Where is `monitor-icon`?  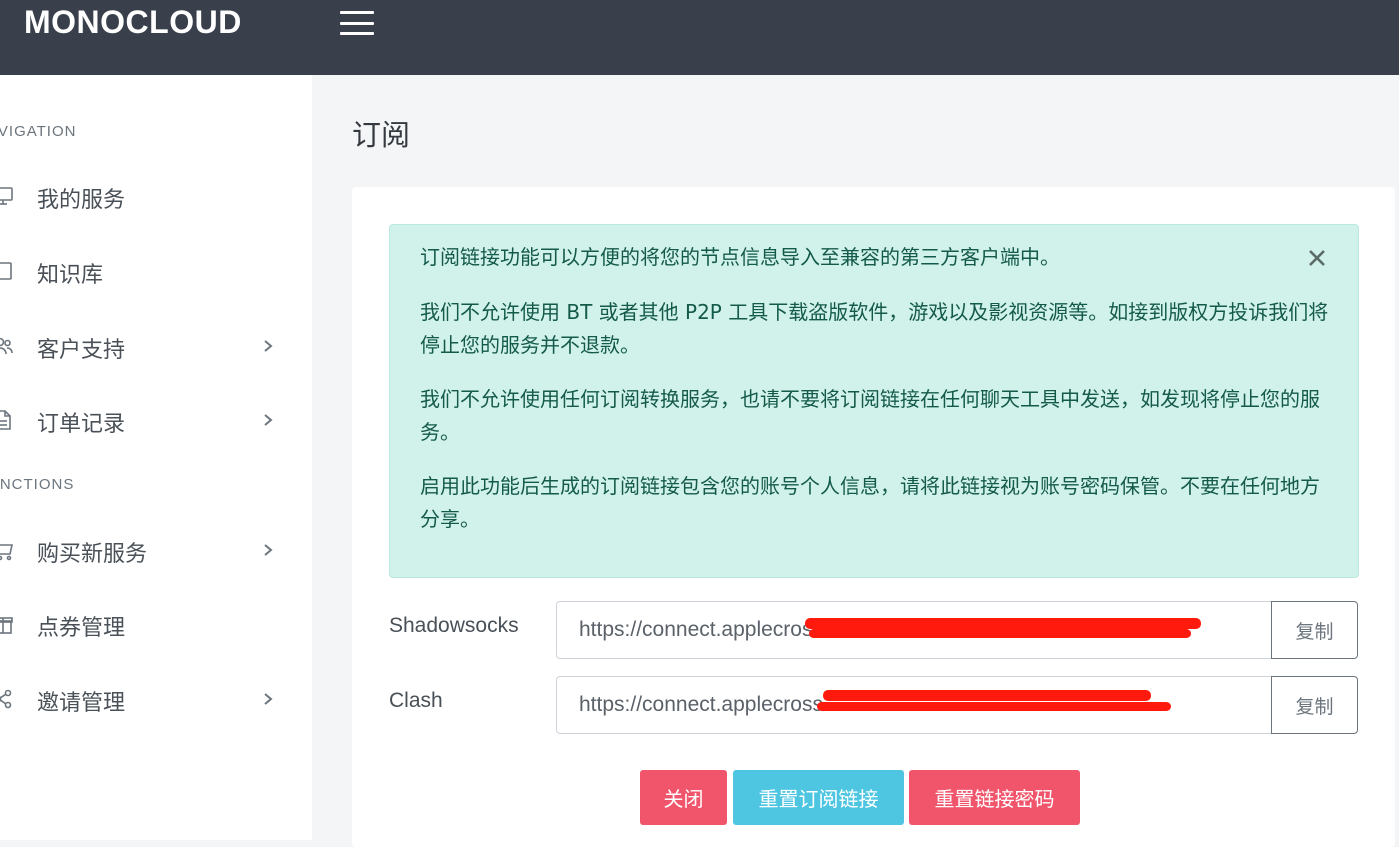
monitor-icon is located at coordinates (7, 196).